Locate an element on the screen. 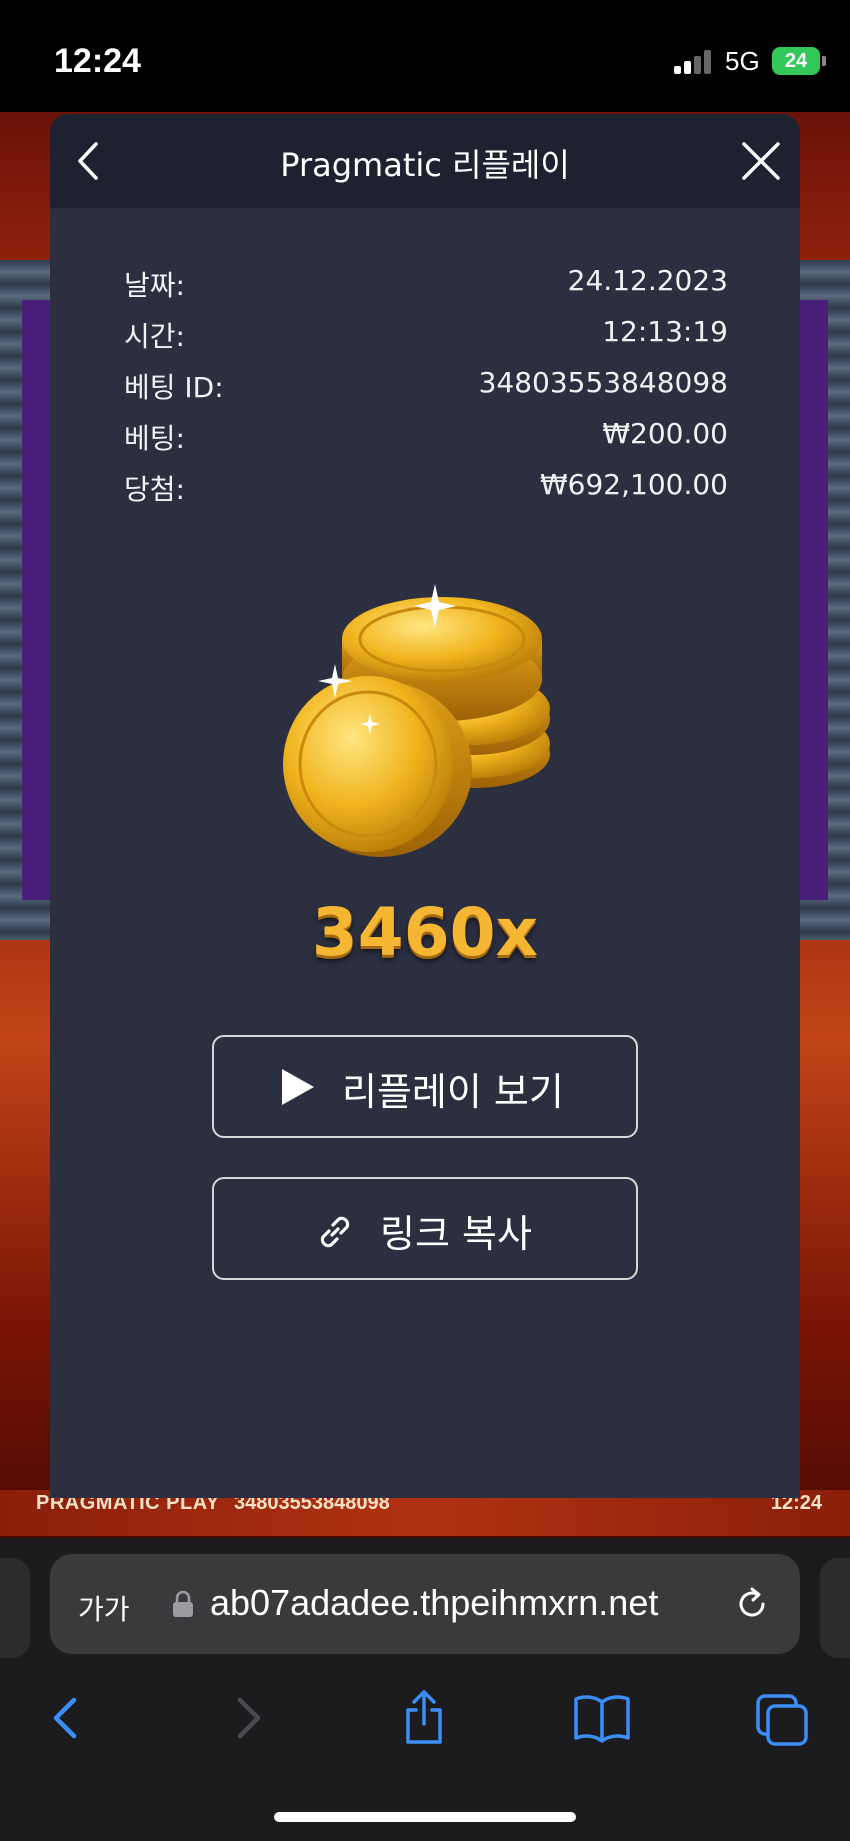 This screenshot has height=1841, width=850. win-value: ₩692,100.00 is located at coordinates (633, 484).